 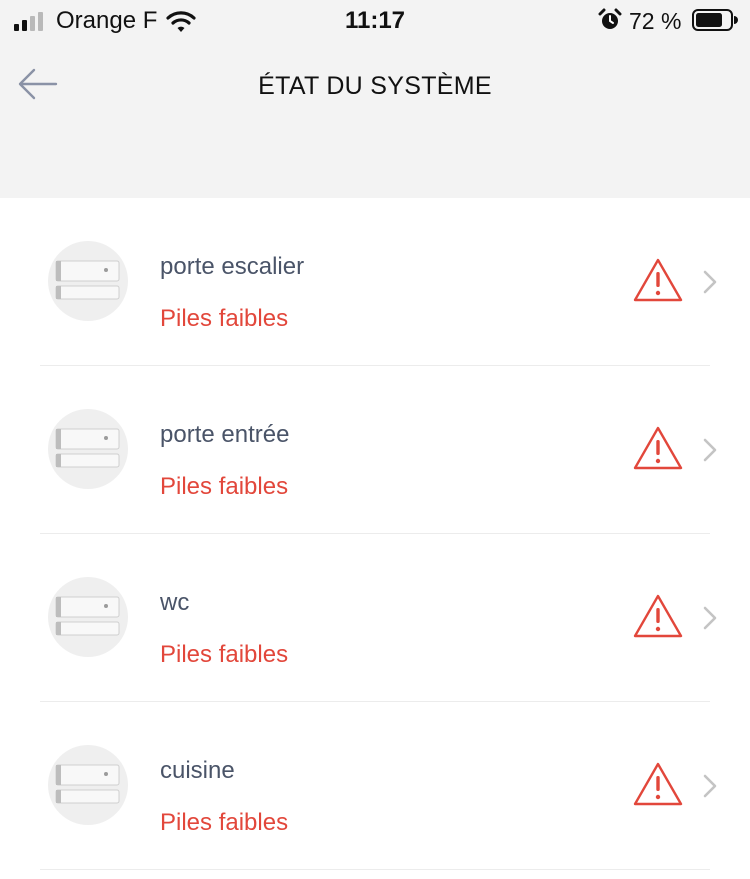 I want to click on device-name: porte escalier, so click(x=232, y=266).